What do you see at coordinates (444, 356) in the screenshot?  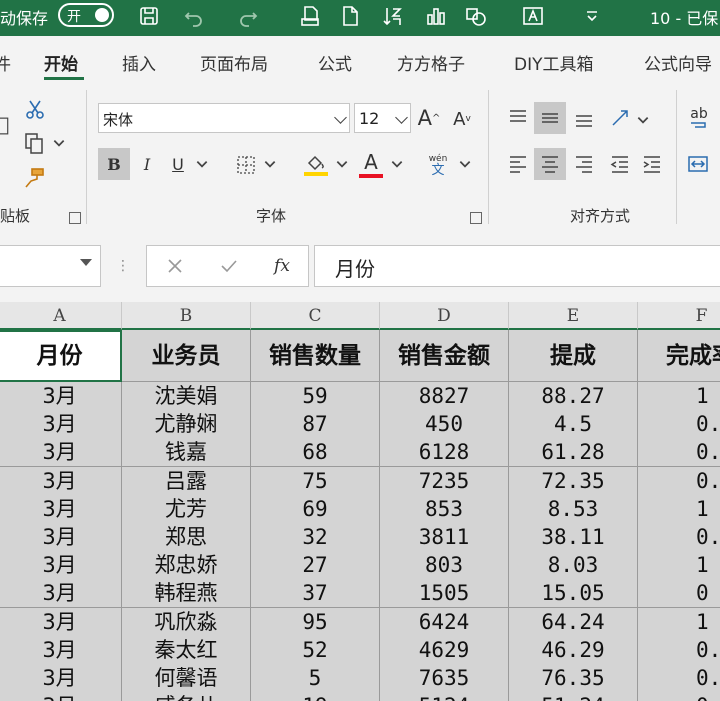 I see `header-cell: 销售金额` at bounding box center [444, 356].